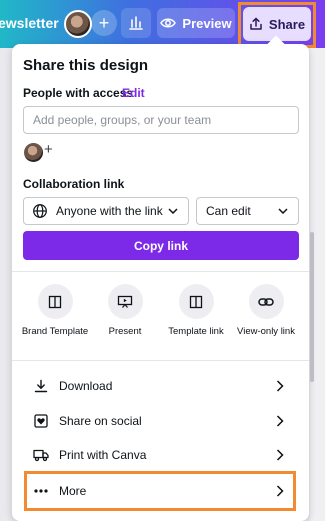 The height and width of the screenshot is (521, 325). Describe the element at coordinates (125, 301) in the screenshot. I see `present-icon` at that location.